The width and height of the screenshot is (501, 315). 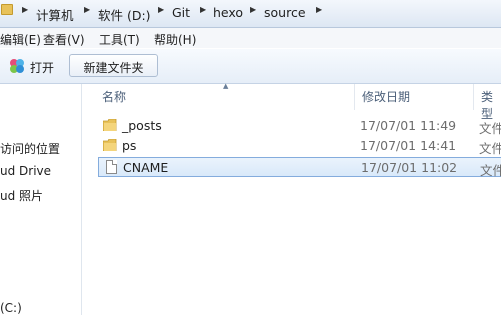 What do you see at coordinates (299, 126) in the screenshot?
I see `file-row: _posts 17/07/01 11:49 文件` at bounding box center [299, 126].